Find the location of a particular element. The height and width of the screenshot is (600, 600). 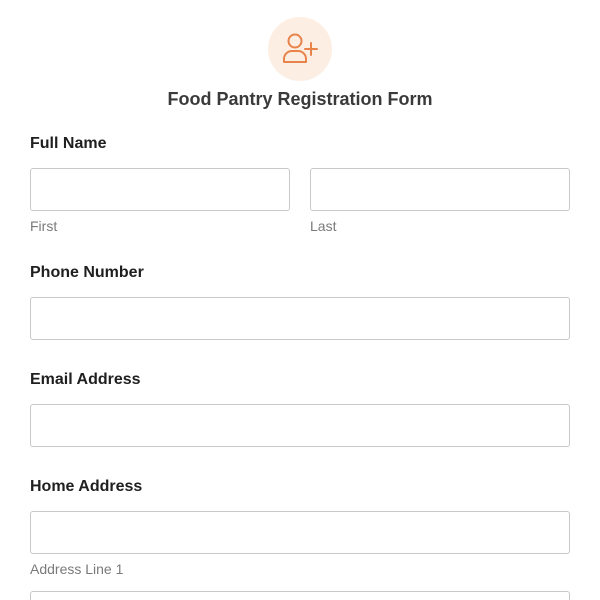

phone-number-label: Phone Number is located at coordinates (87, 272).